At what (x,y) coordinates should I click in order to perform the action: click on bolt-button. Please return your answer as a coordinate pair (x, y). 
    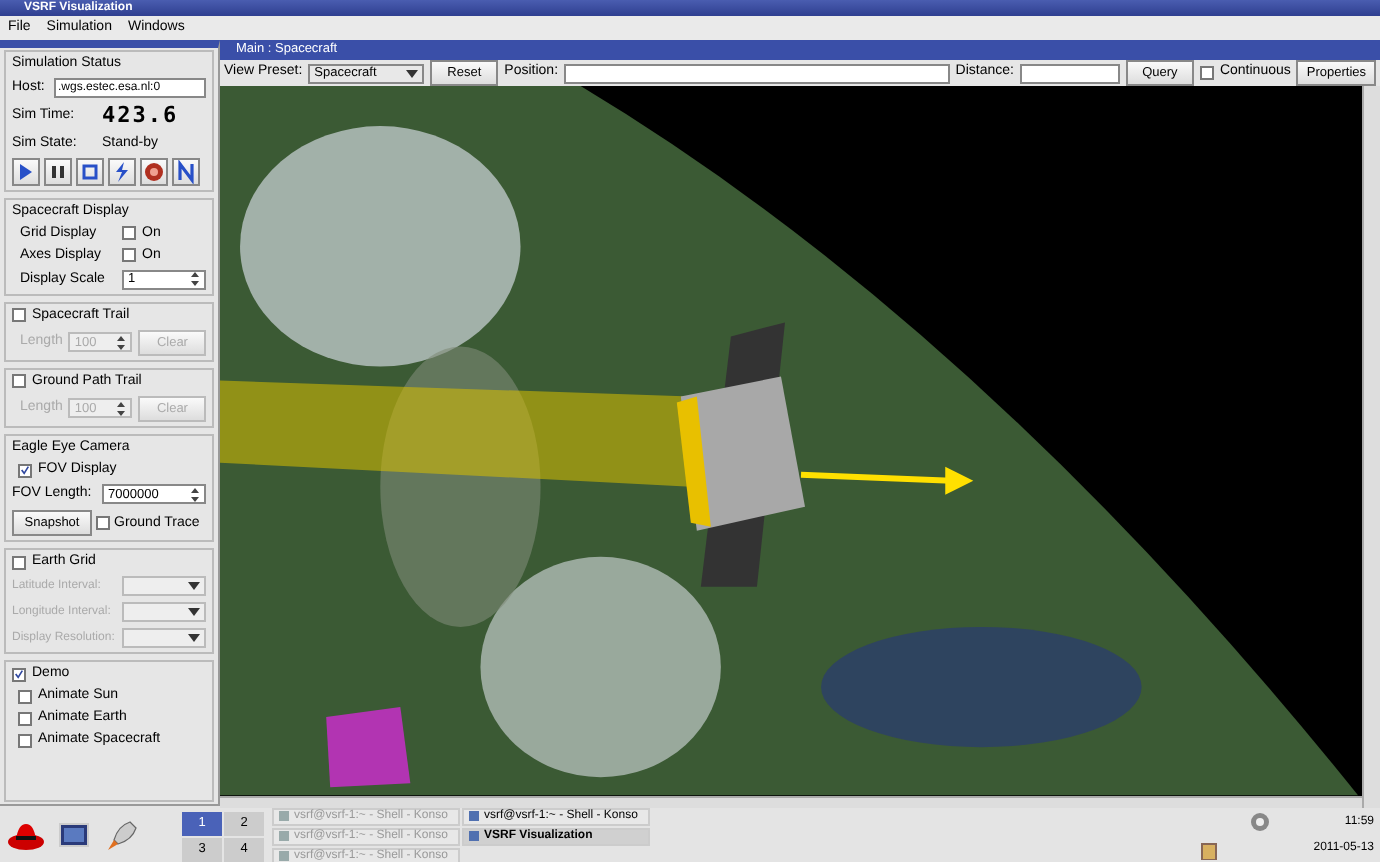
    Looking at the image, I should click on (122, 171).